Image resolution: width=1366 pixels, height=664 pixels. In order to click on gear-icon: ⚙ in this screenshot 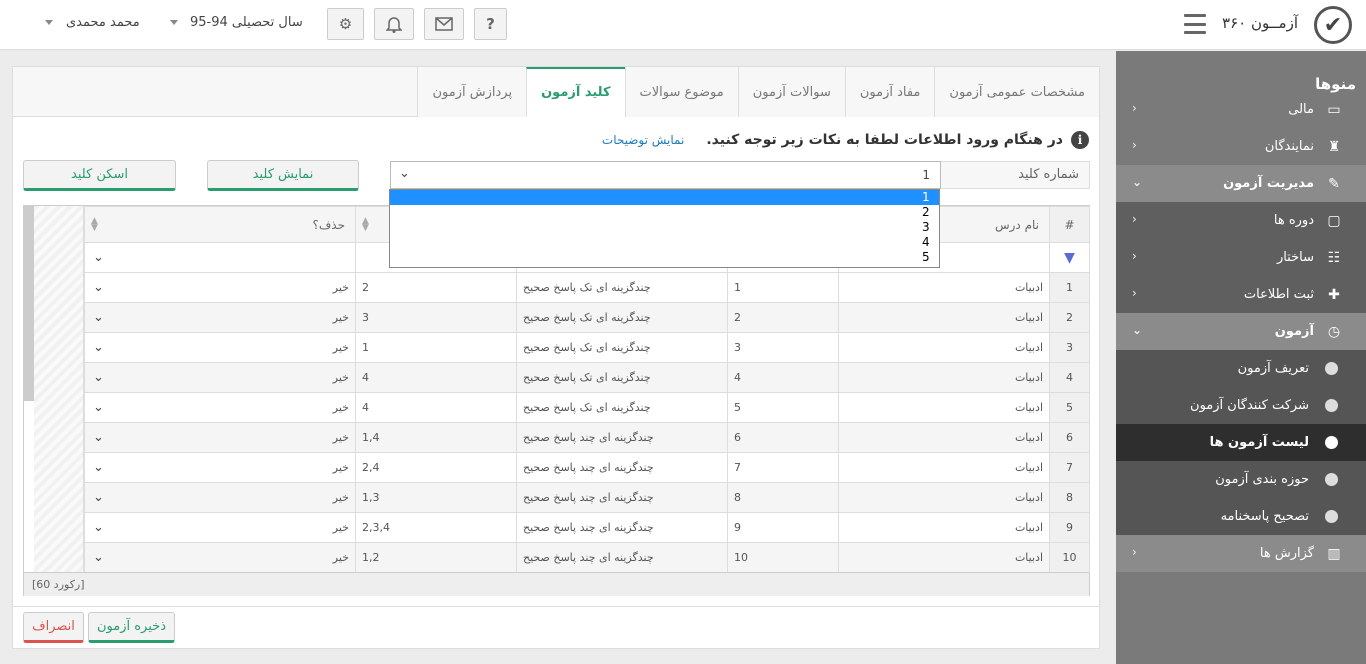, I will do `click(345, 24)`.